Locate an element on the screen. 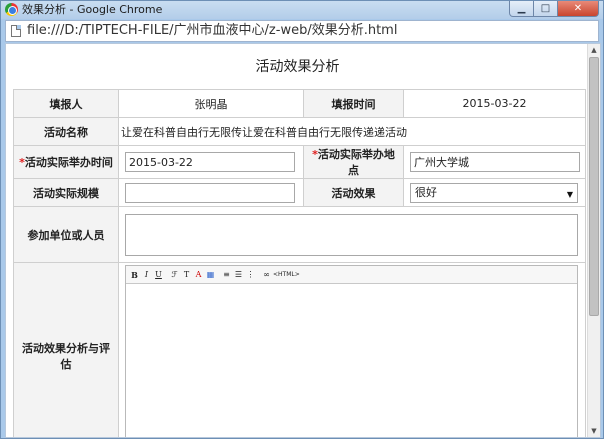  scale-cell is located at coordinates (211, 192).